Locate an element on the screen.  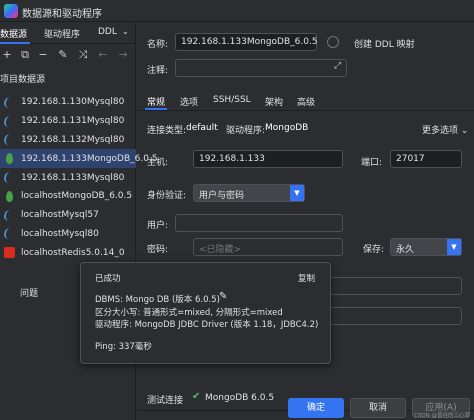
list-item-label: 192.168.1.133Mysql80 is located at coordinates (73, 177).